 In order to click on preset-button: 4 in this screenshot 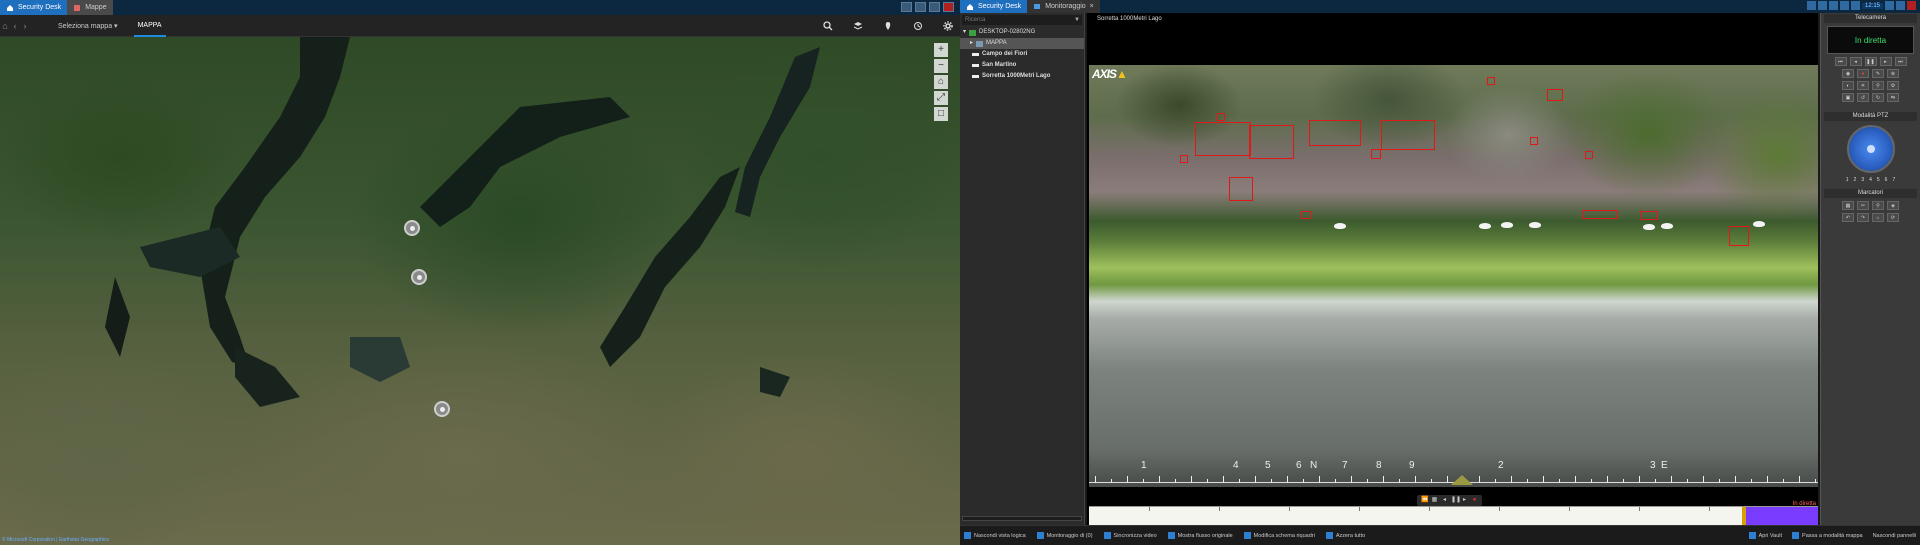, I will do `click(1870, 180)`.